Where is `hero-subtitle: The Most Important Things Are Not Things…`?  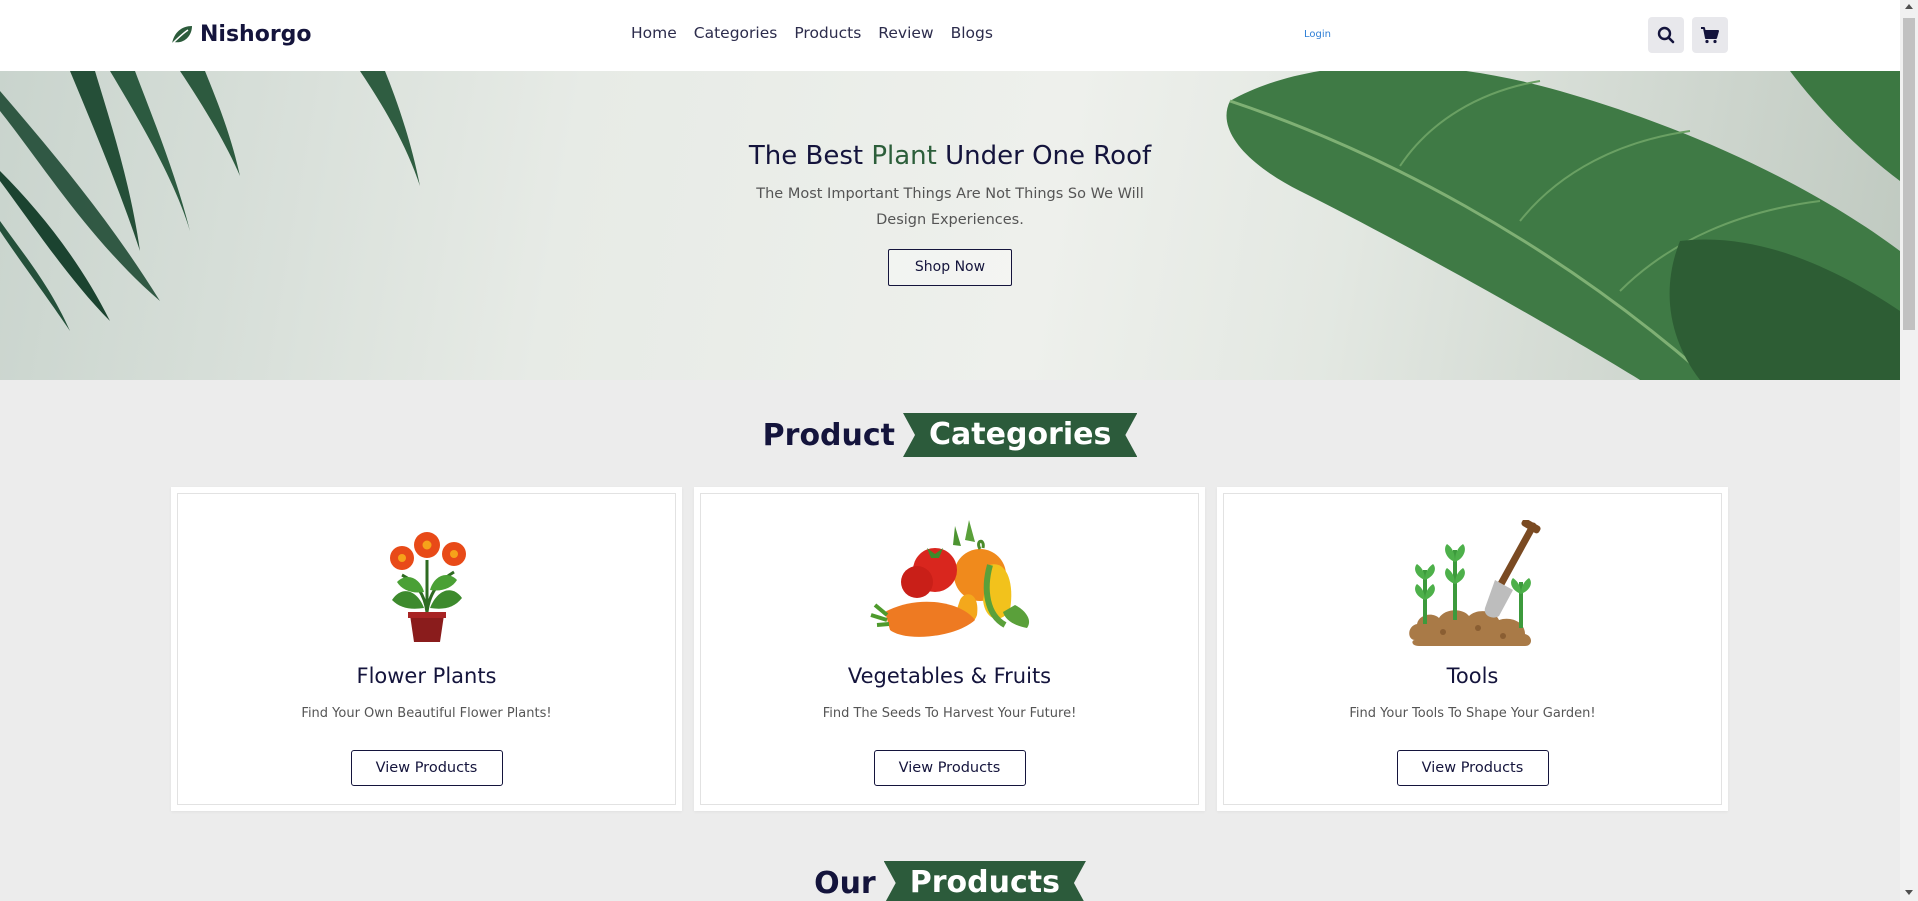
hero-subtitle: The Most Important Things Are Not Things… is located at coordinates (950, 207).